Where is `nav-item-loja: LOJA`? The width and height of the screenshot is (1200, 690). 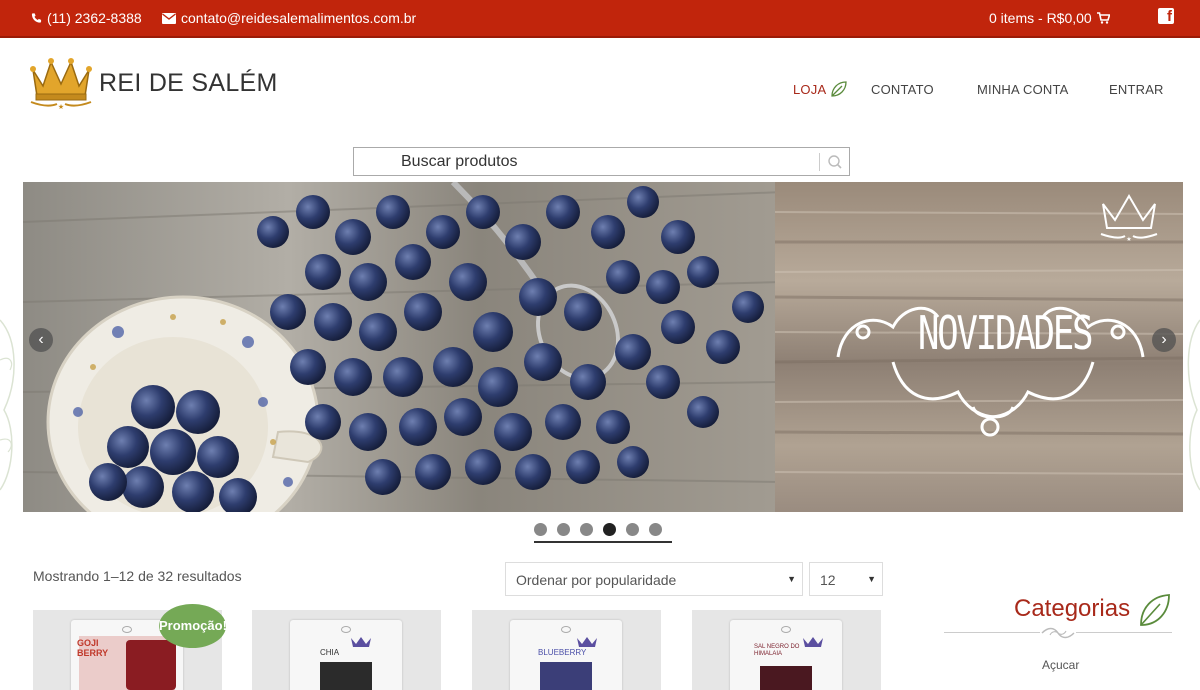
nav-item-loja: LOJA is located at coordinates (809, 89).